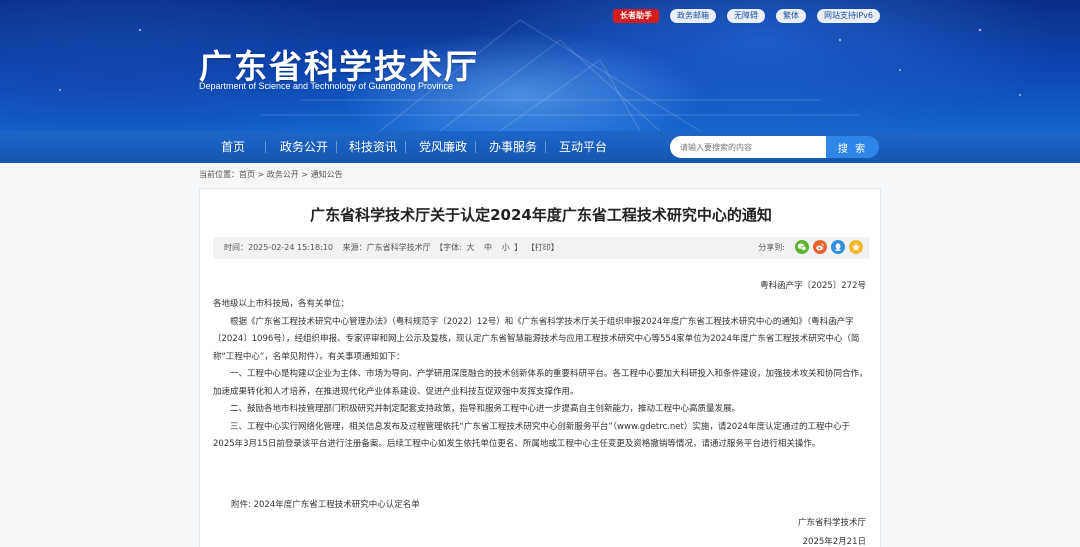  I want to click on publish-time: 时间：2025-02-24 15:18:10, so click(278, 247).